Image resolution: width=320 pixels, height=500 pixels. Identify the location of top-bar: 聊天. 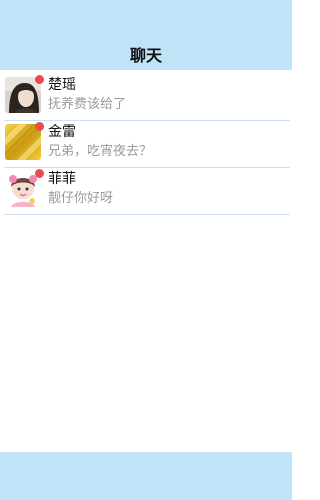
(146, 35).